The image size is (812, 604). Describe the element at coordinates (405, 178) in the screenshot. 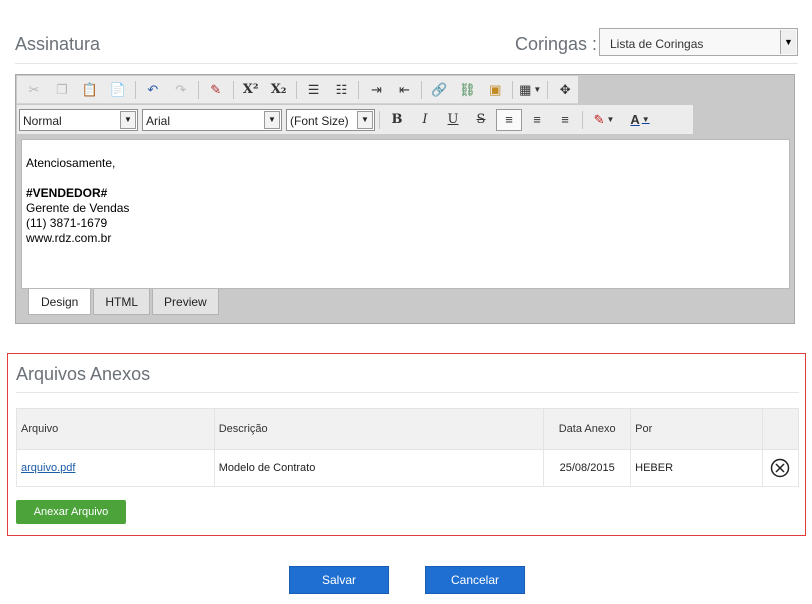

I see `content-blank-line` at that location.